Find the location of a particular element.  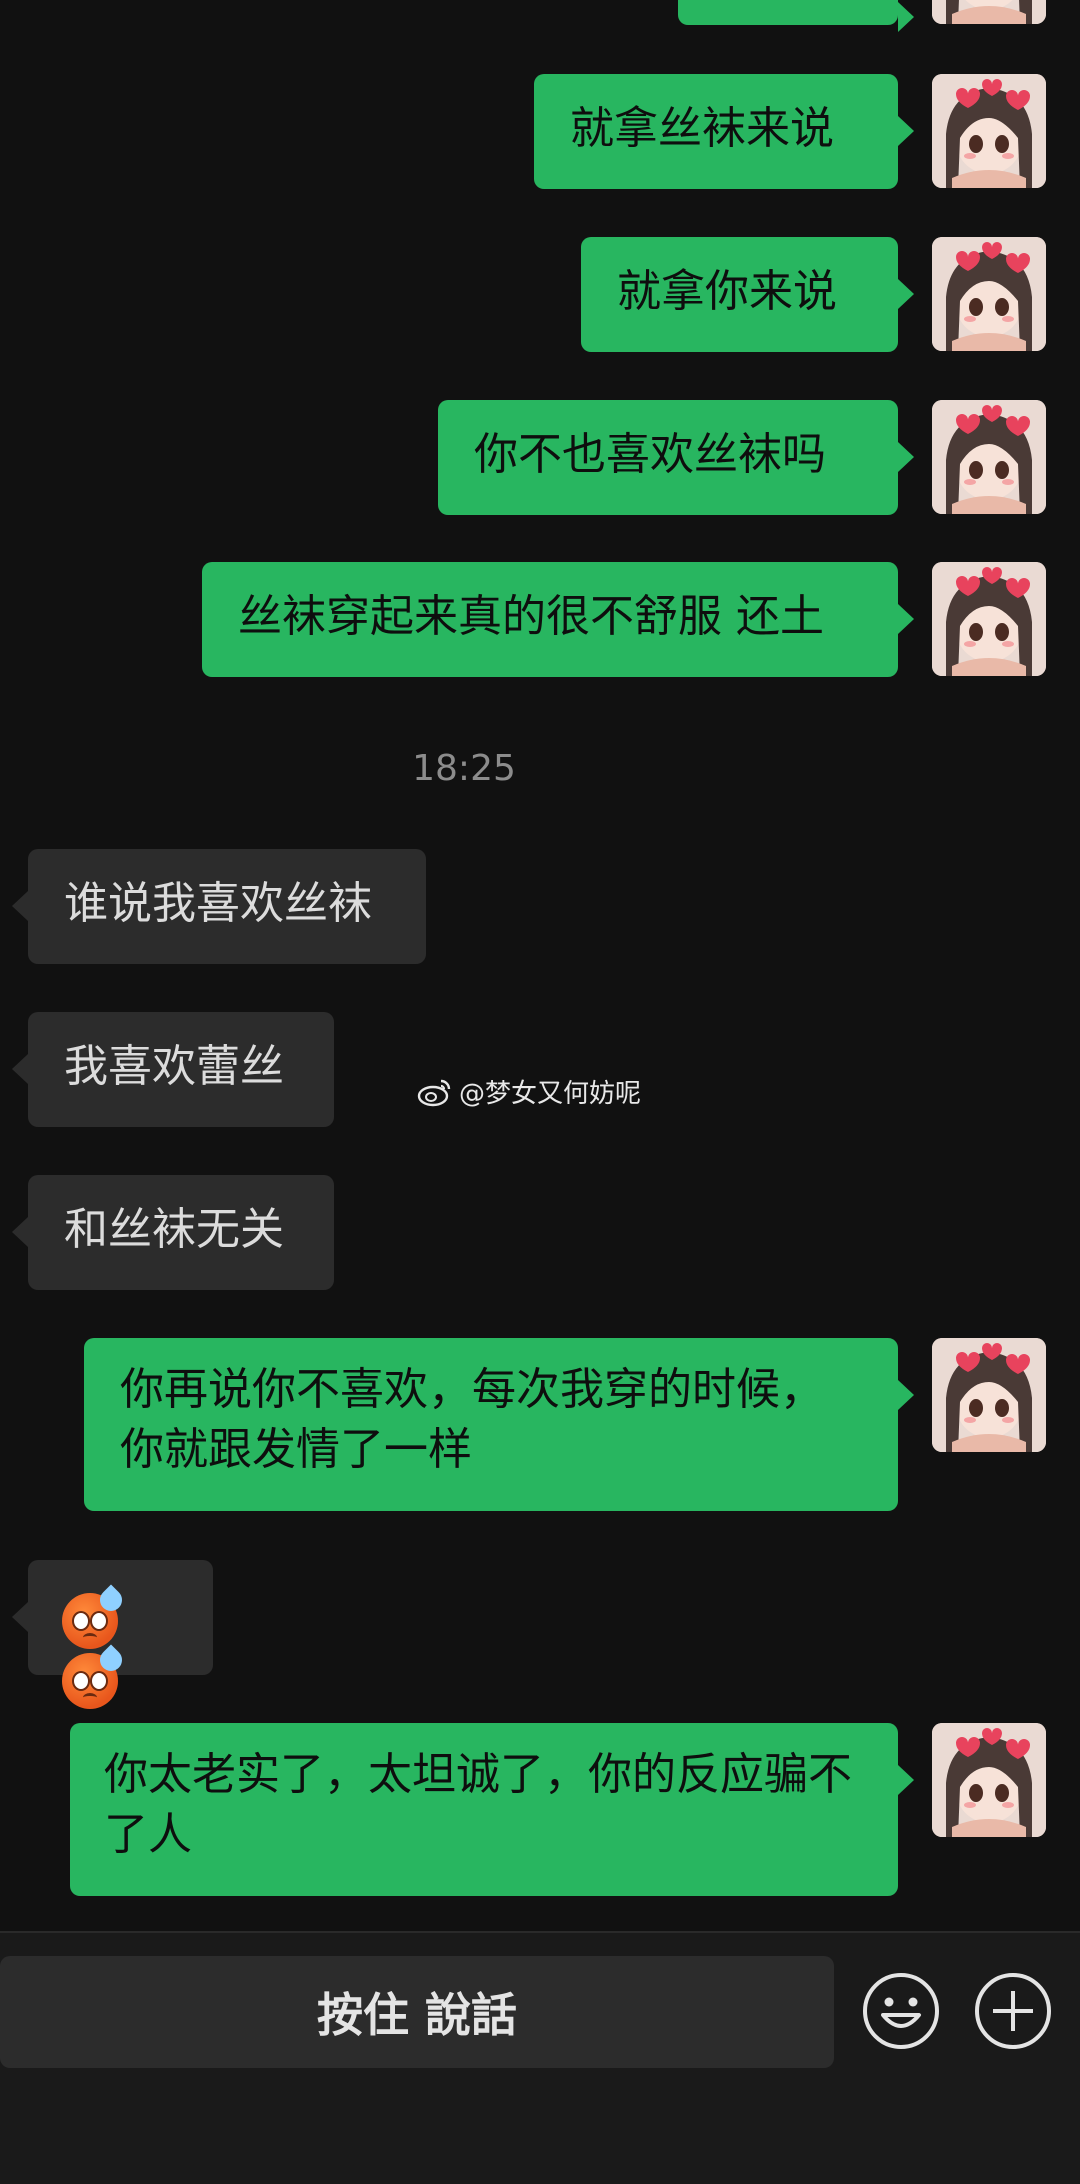

message-bubble-sent: 就拿你来说 is located at coordinates (747, 294).